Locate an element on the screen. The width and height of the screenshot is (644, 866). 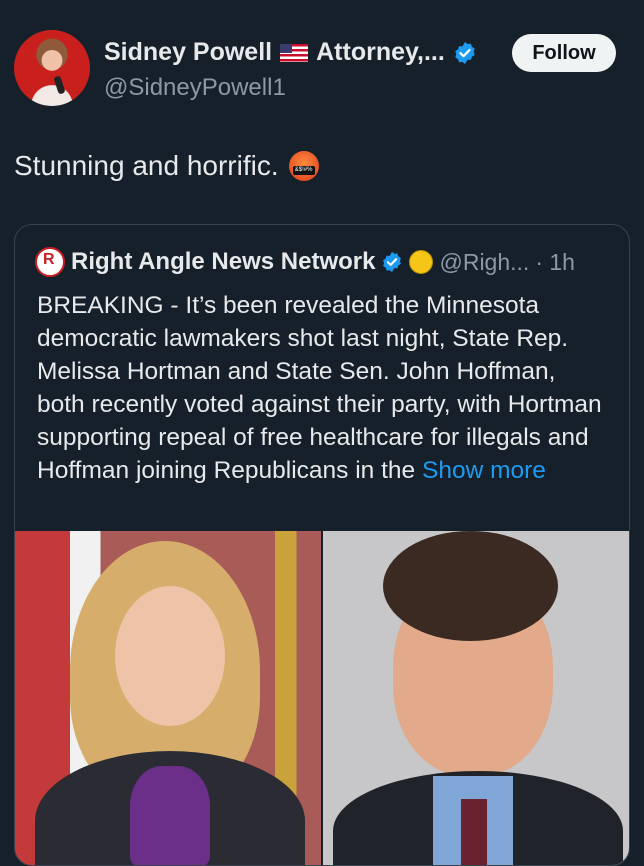
show-more-link: Show more is located at coordinates (484, 470).